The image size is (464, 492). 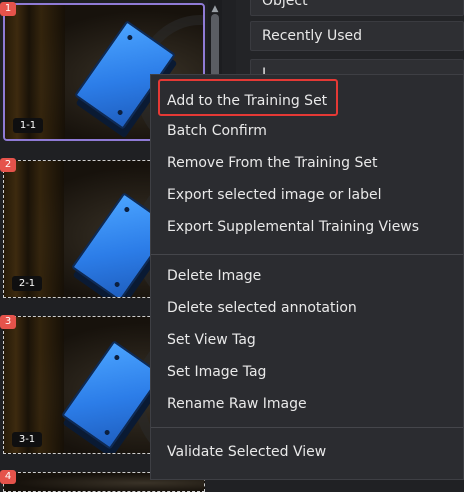 I want to click on thumbnail-index-badge: 4, so click(x=8, y=477).